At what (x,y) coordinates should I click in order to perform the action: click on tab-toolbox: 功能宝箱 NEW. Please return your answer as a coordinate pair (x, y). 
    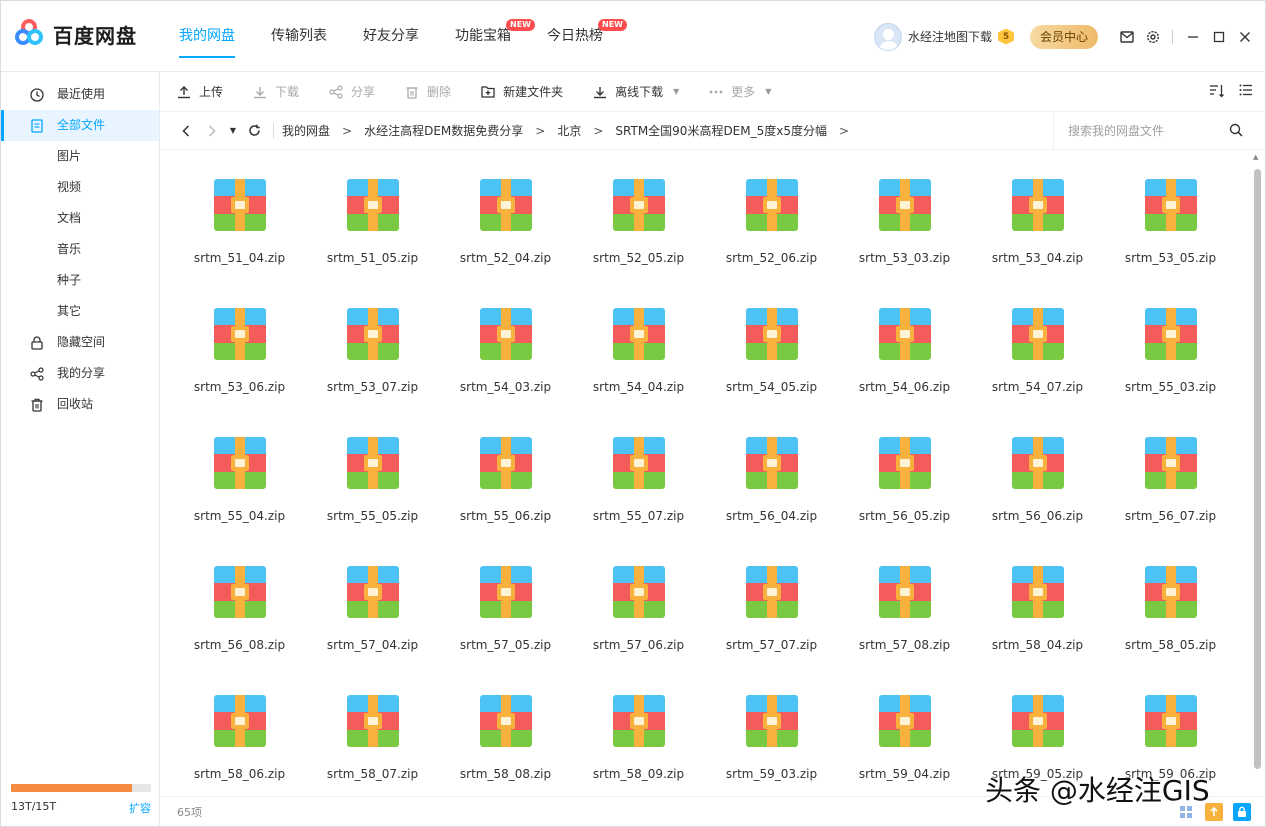
    Looking at the image, I should click on (490, 36).